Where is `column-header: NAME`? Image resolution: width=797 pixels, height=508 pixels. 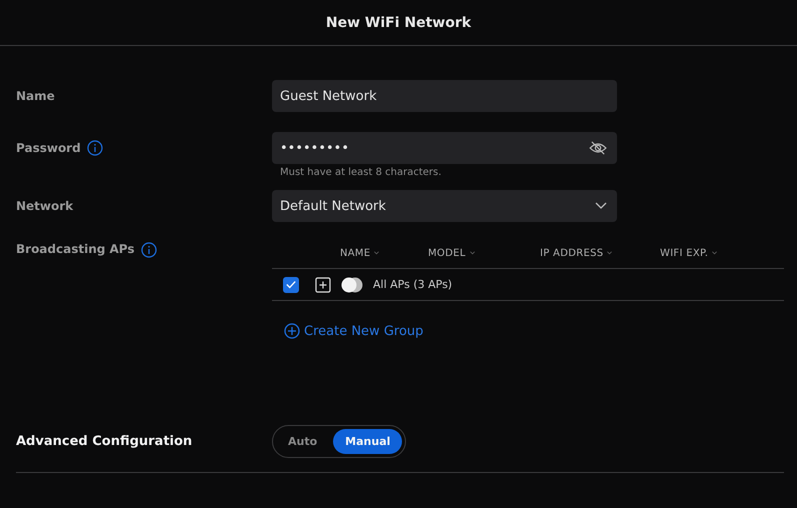 column-header: NAME is located at coordinates (384, 253).